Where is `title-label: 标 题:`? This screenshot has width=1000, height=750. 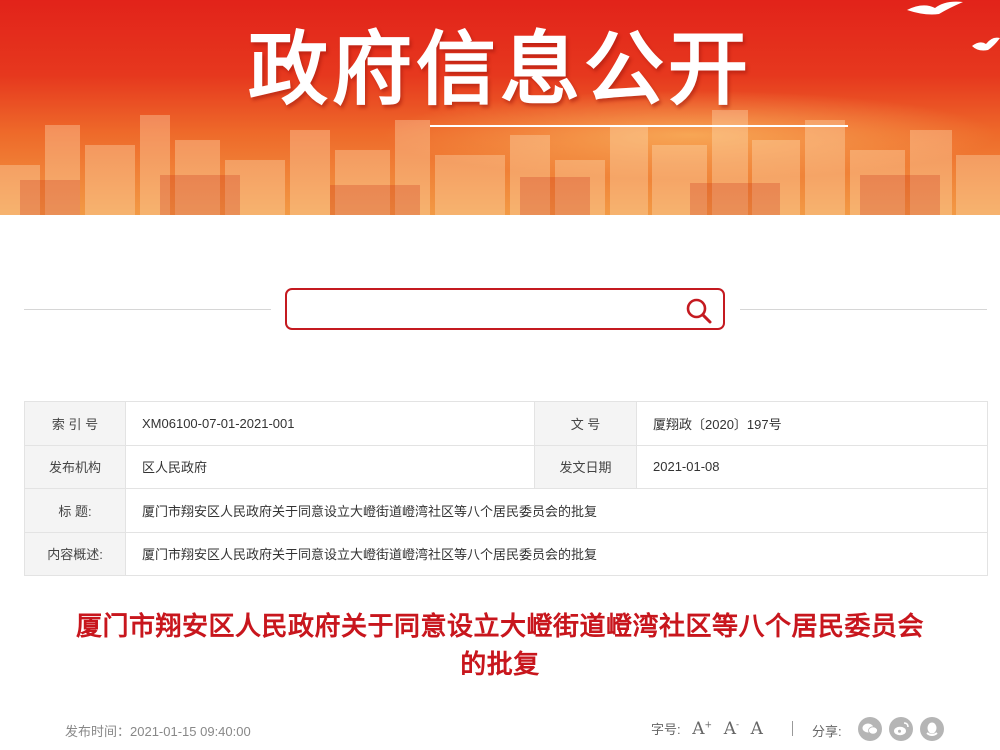
title-label: 标 题: is located at coordinates (75, 510).